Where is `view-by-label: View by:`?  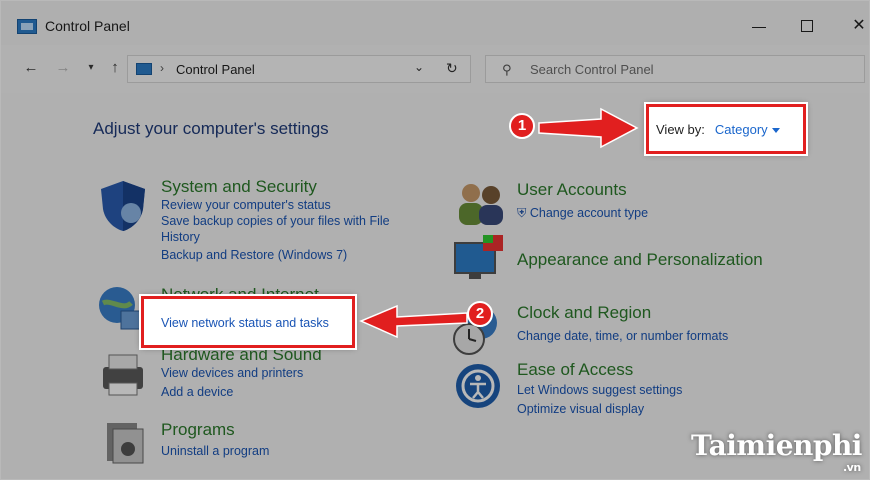 view-by-label: View by: is located at coordinates (680, 129).